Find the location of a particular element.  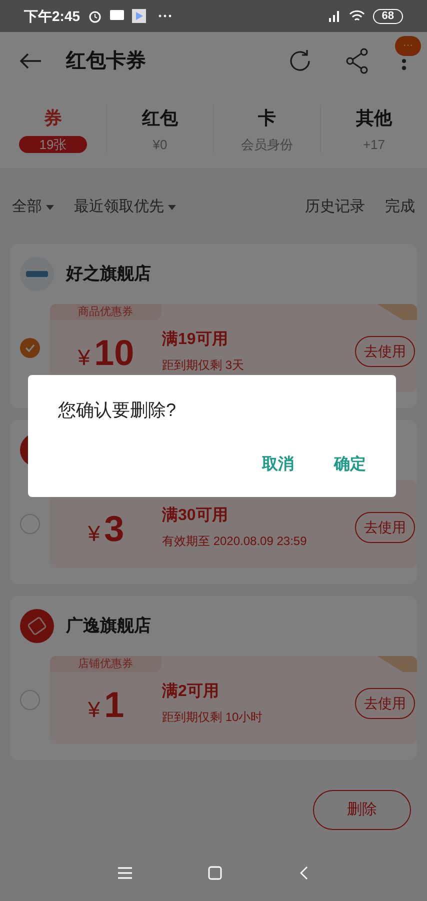

coupon-validity: 有效期至 2020.08.09 23:59 is located at coordinates (235, 541).